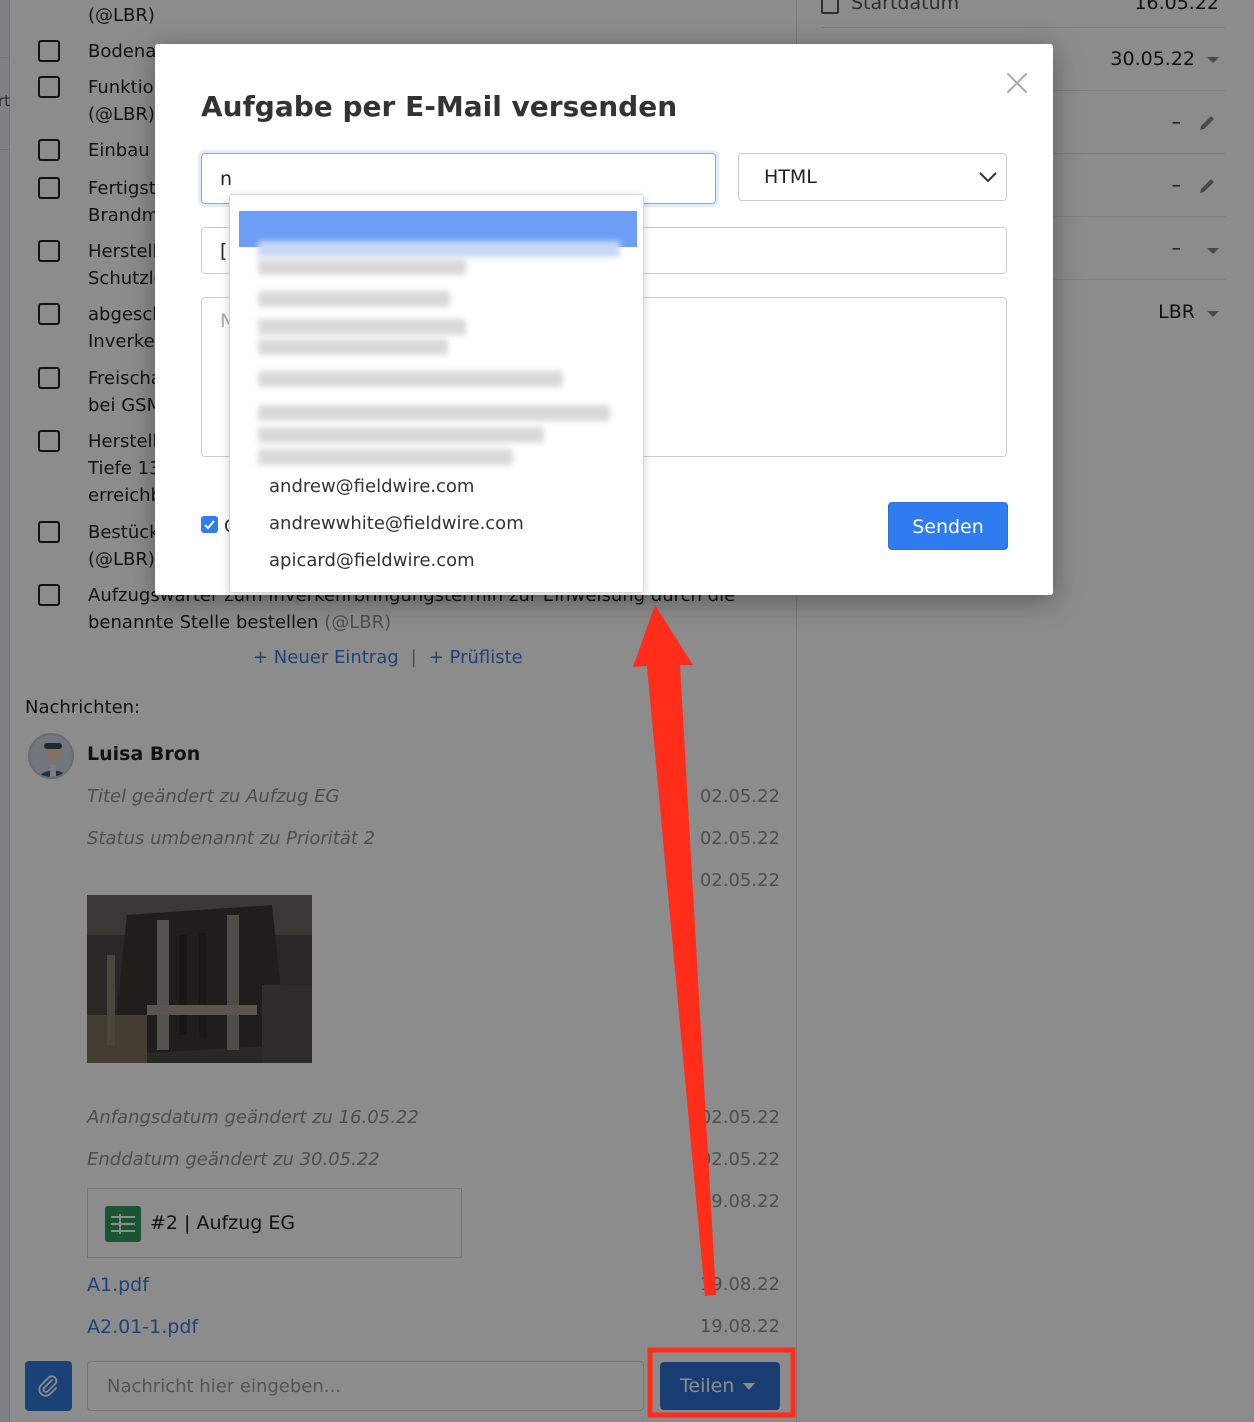  I want to click on send-button: Senden, so click(948, 526).